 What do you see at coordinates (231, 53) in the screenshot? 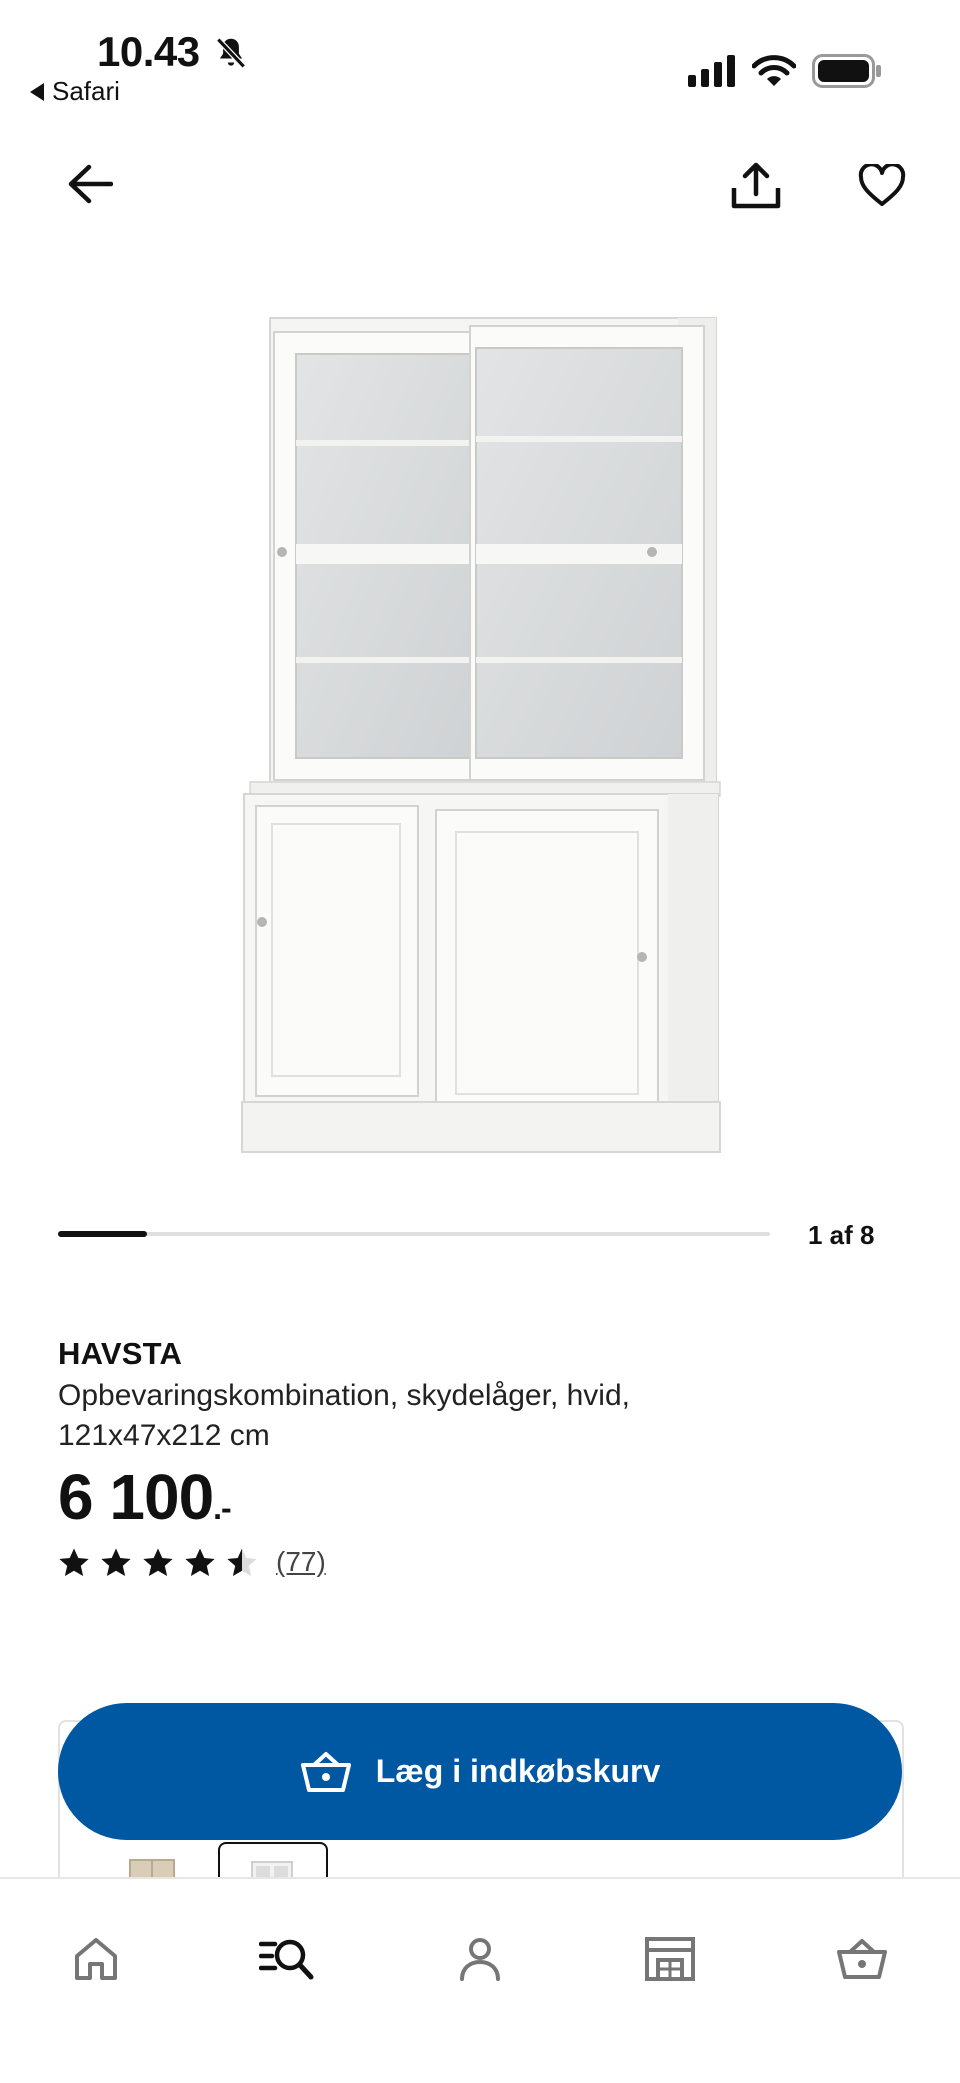
I see `bell-slash-icon` at bounding box center [231, 53].